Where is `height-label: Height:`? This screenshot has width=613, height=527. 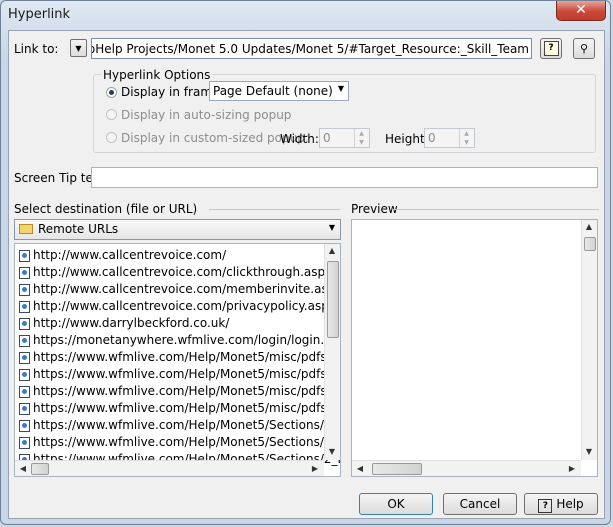
height-label: Height: is located at coordinates (407, 139).